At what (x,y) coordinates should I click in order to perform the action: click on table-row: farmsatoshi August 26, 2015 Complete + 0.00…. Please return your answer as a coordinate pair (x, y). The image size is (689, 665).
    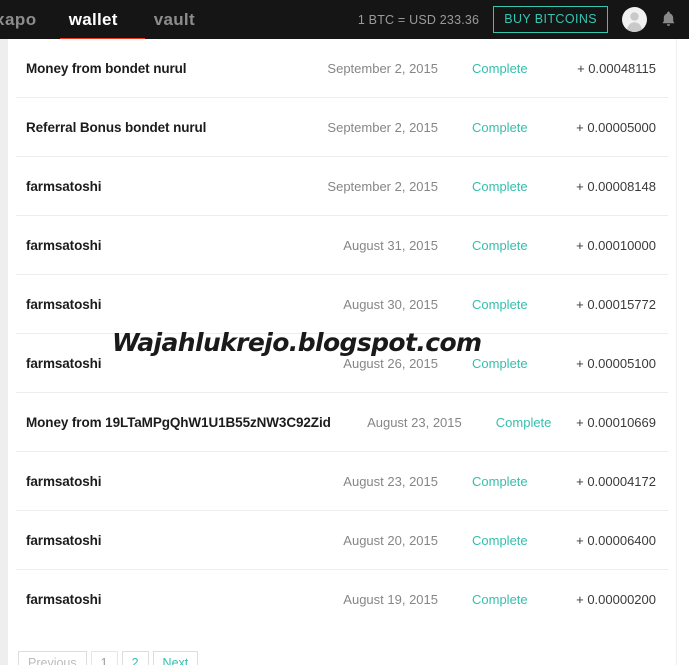
    Looking at the image, I should click on (342, 363).